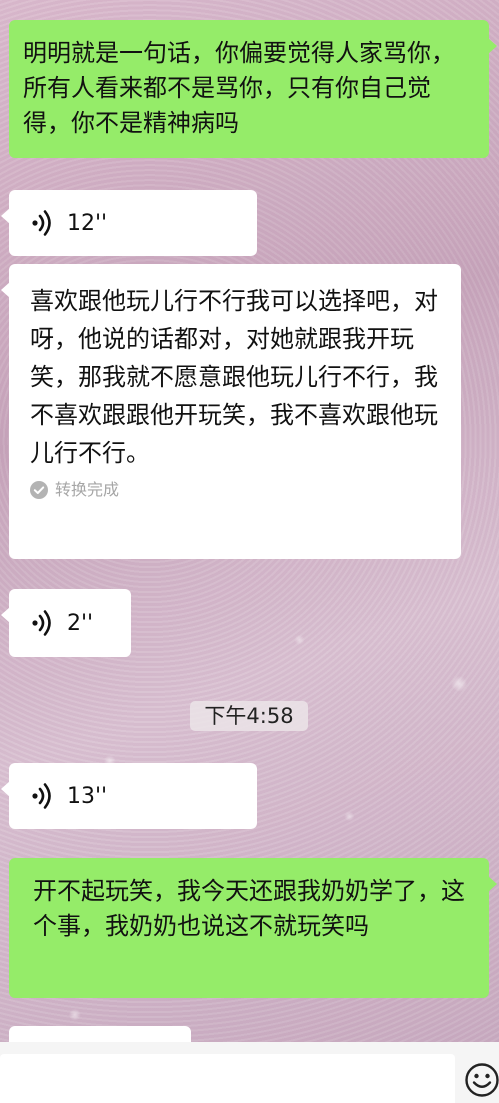  Describe the element at coordinates (80, 623) in the screenshot. I see `voice-duration: 2''` at that location.